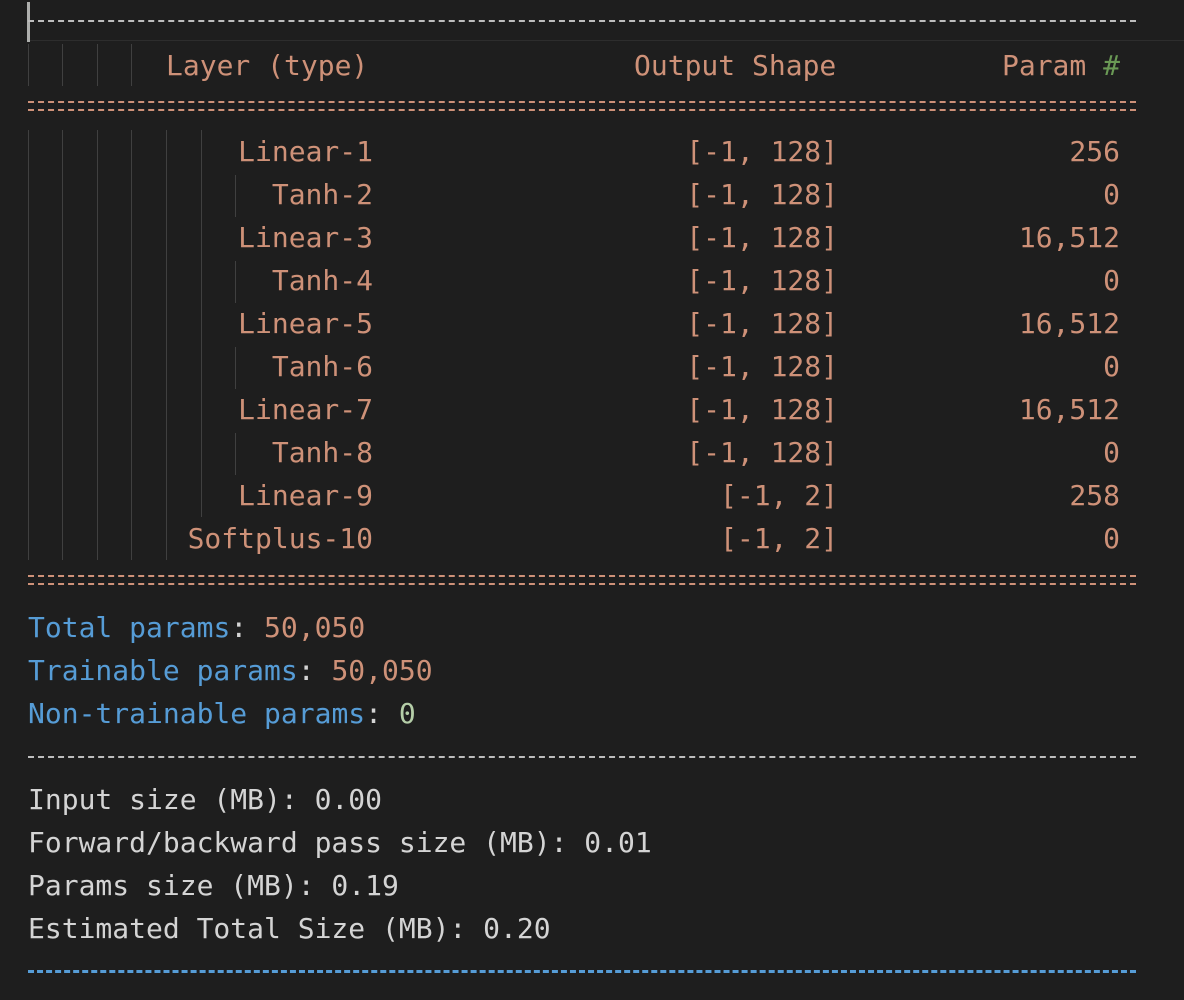 Image resolution: width=1184 pixels, height=1000 pixels. I want to click on non-trainable-params-line: Non-trainable params: 0, so click(222, 713).